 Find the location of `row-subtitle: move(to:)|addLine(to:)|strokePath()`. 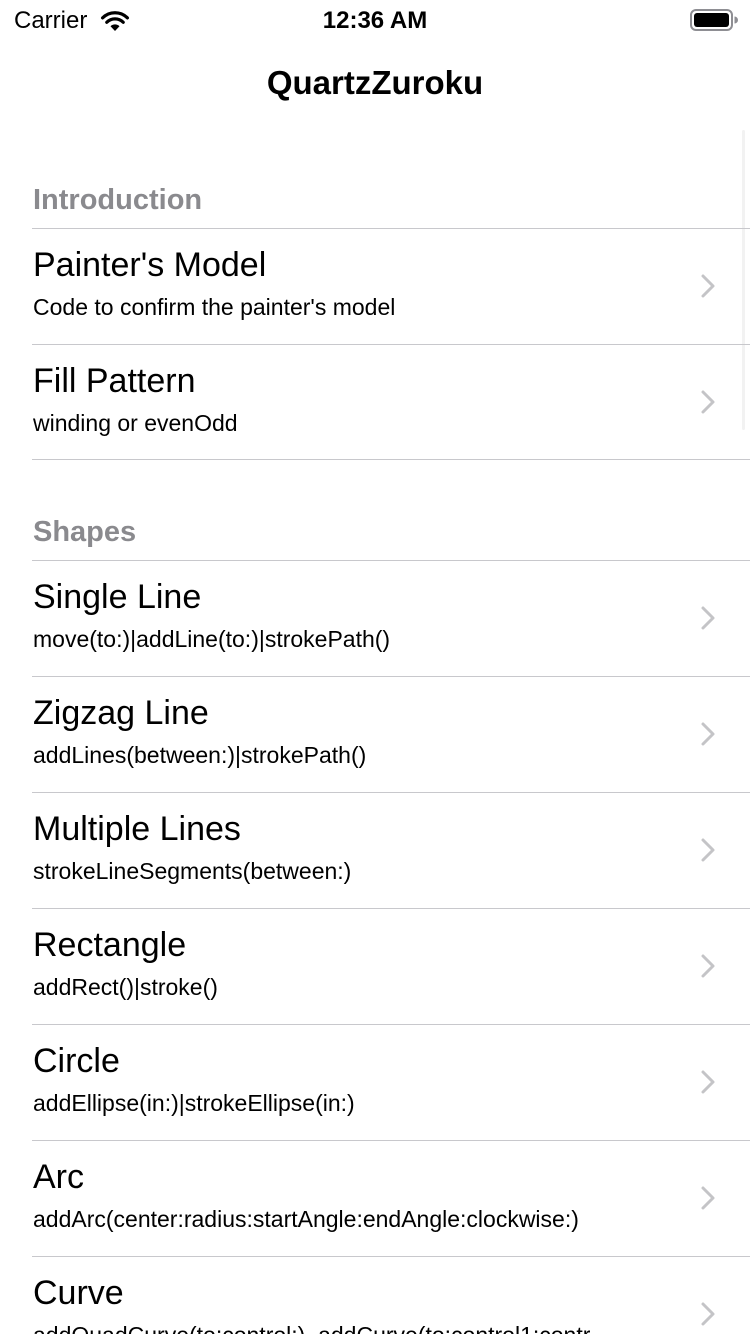

row-subtitle: move(to:)|addLine(to:)|strokePath() is located at coordinates (212, 639).